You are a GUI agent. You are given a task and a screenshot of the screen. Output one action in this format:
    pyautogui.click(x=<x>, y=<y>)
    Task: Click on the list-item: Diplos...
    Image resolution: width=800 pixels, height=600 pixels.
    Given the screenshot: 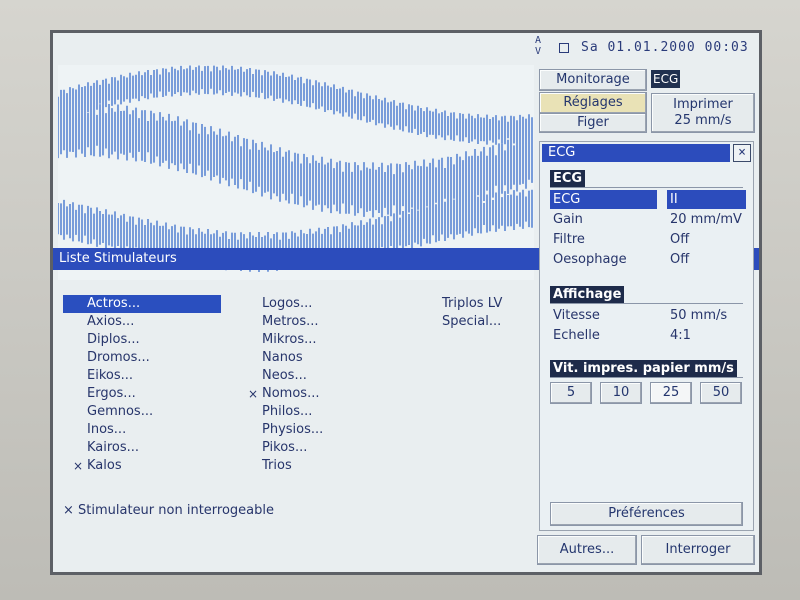 What is the action you would take?
    pyautogui.click(x=142, y=340)
    